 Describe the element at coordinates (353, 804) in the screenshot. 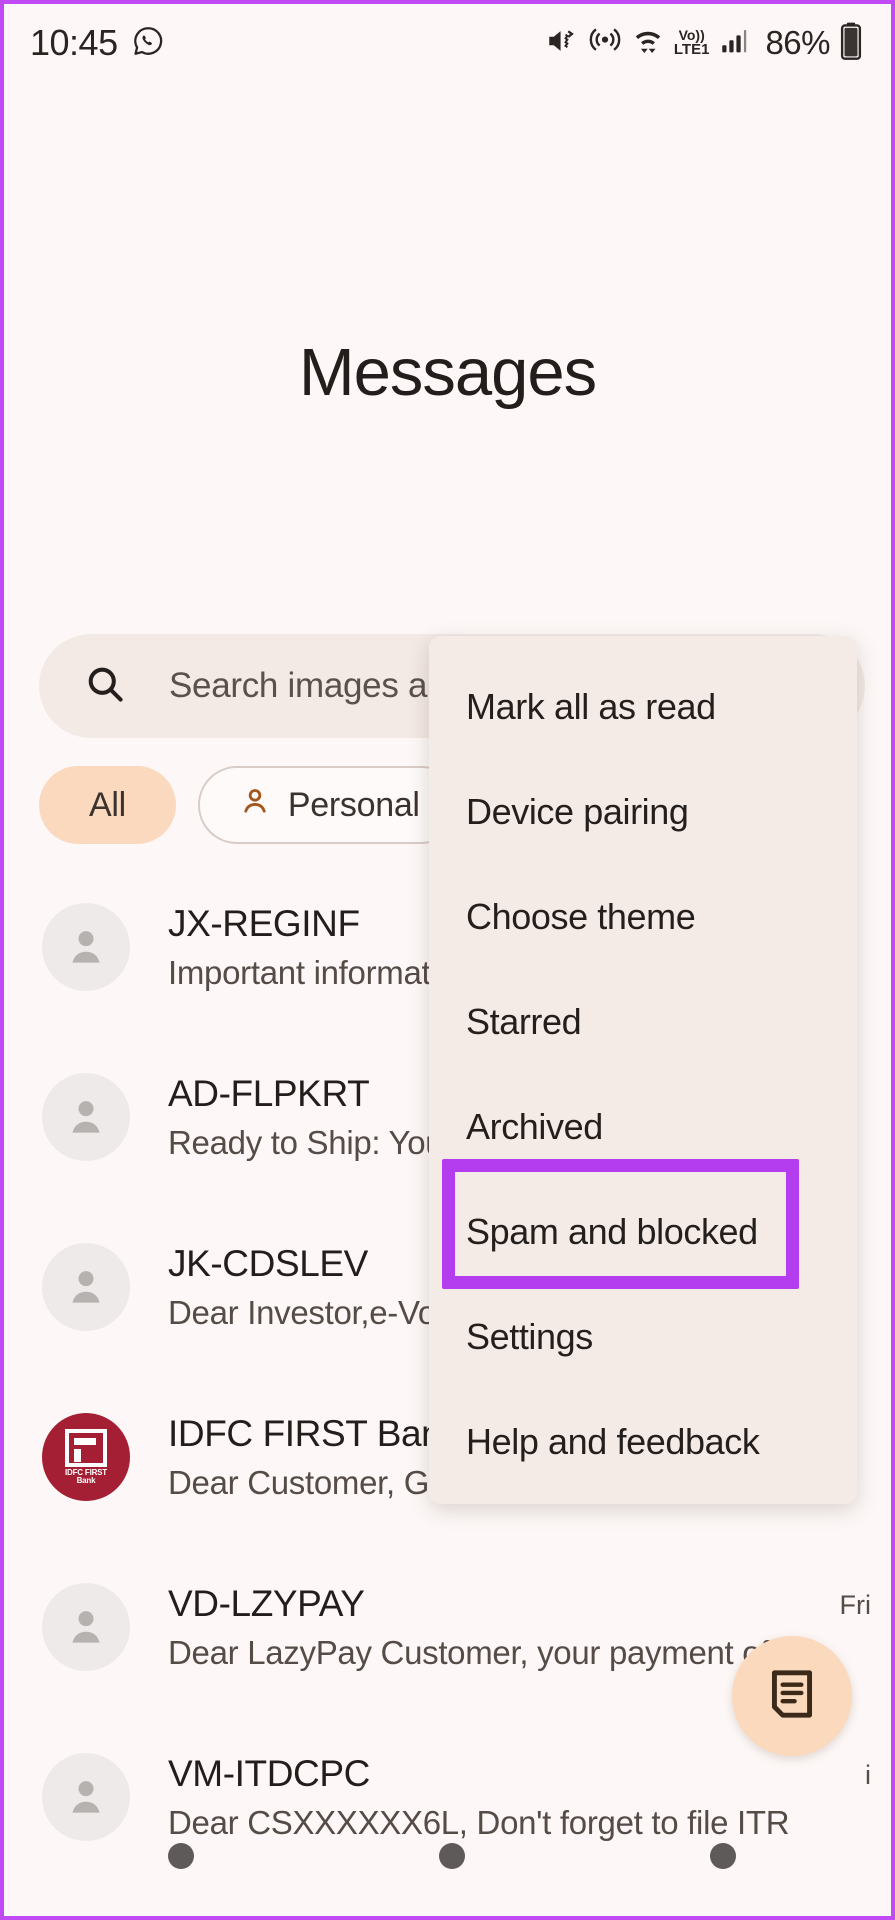

I see `filter-chip-personal-label: Personal` at that location.